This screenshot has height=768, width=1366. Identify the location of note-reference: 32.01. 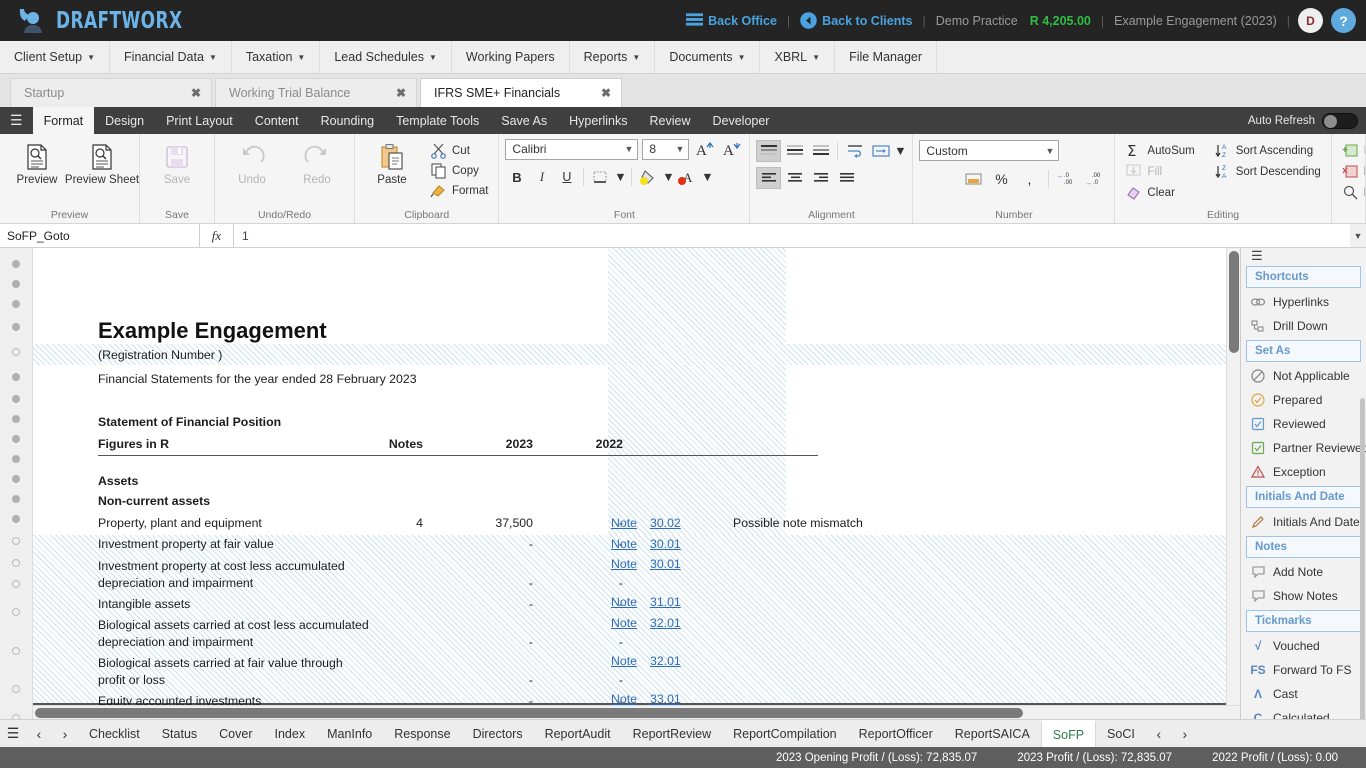
(665, 623).